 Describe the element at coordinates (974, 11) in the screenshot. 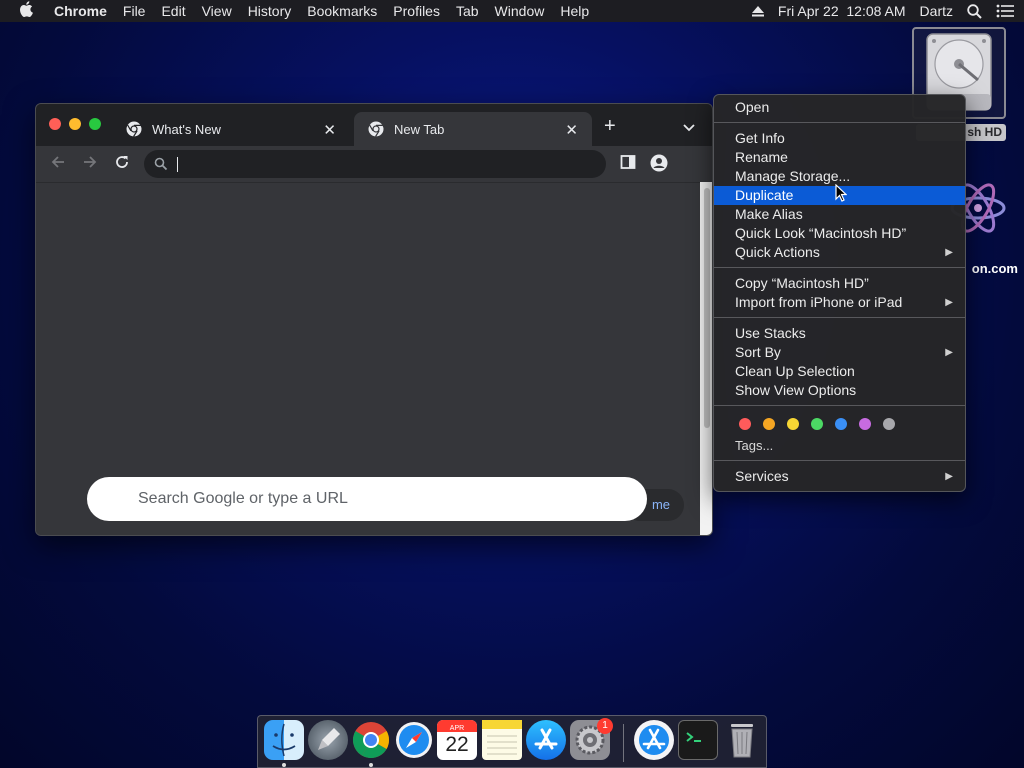

I see `spotlight-search-icon` at that location.